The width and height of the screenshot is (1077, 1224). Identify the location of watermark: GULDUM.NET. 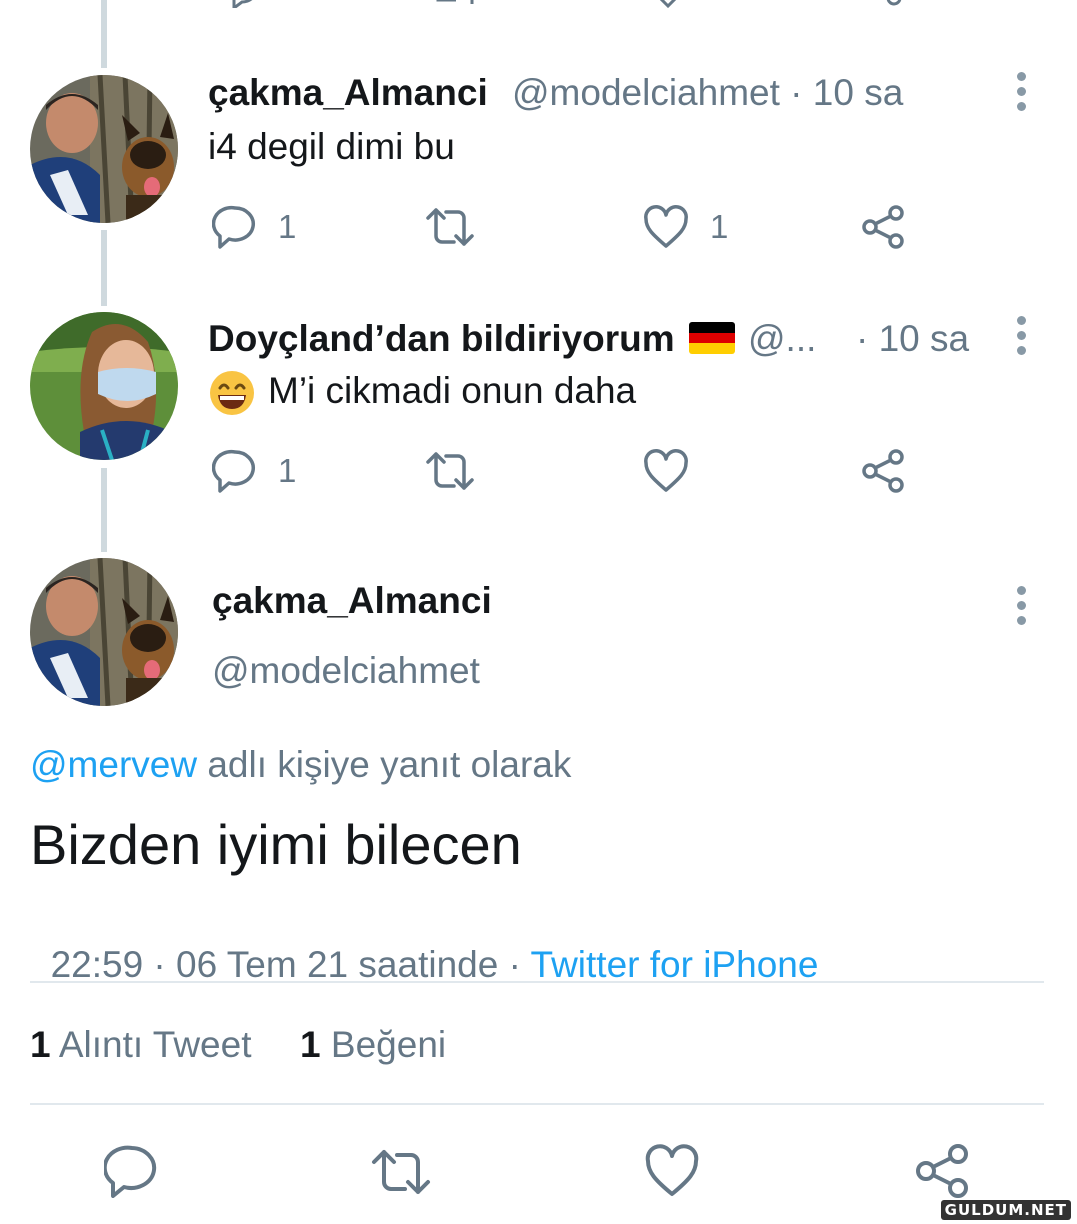
(1005, 1210).